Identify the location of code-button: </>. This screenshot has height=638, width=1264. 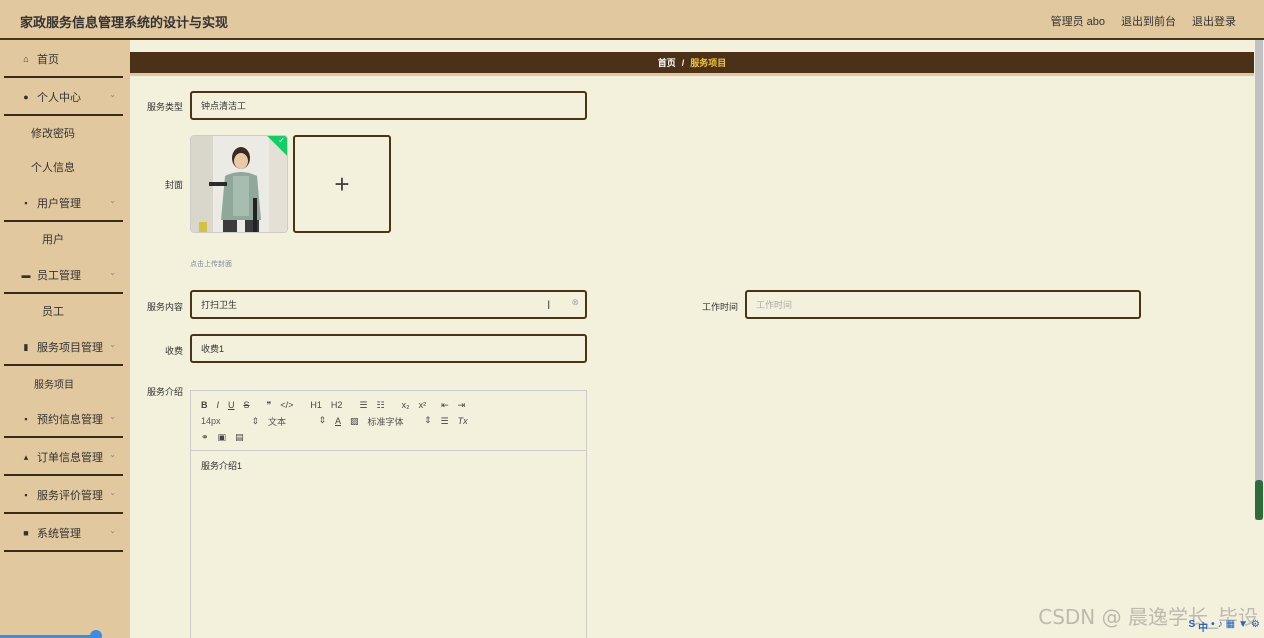
(286, 405).